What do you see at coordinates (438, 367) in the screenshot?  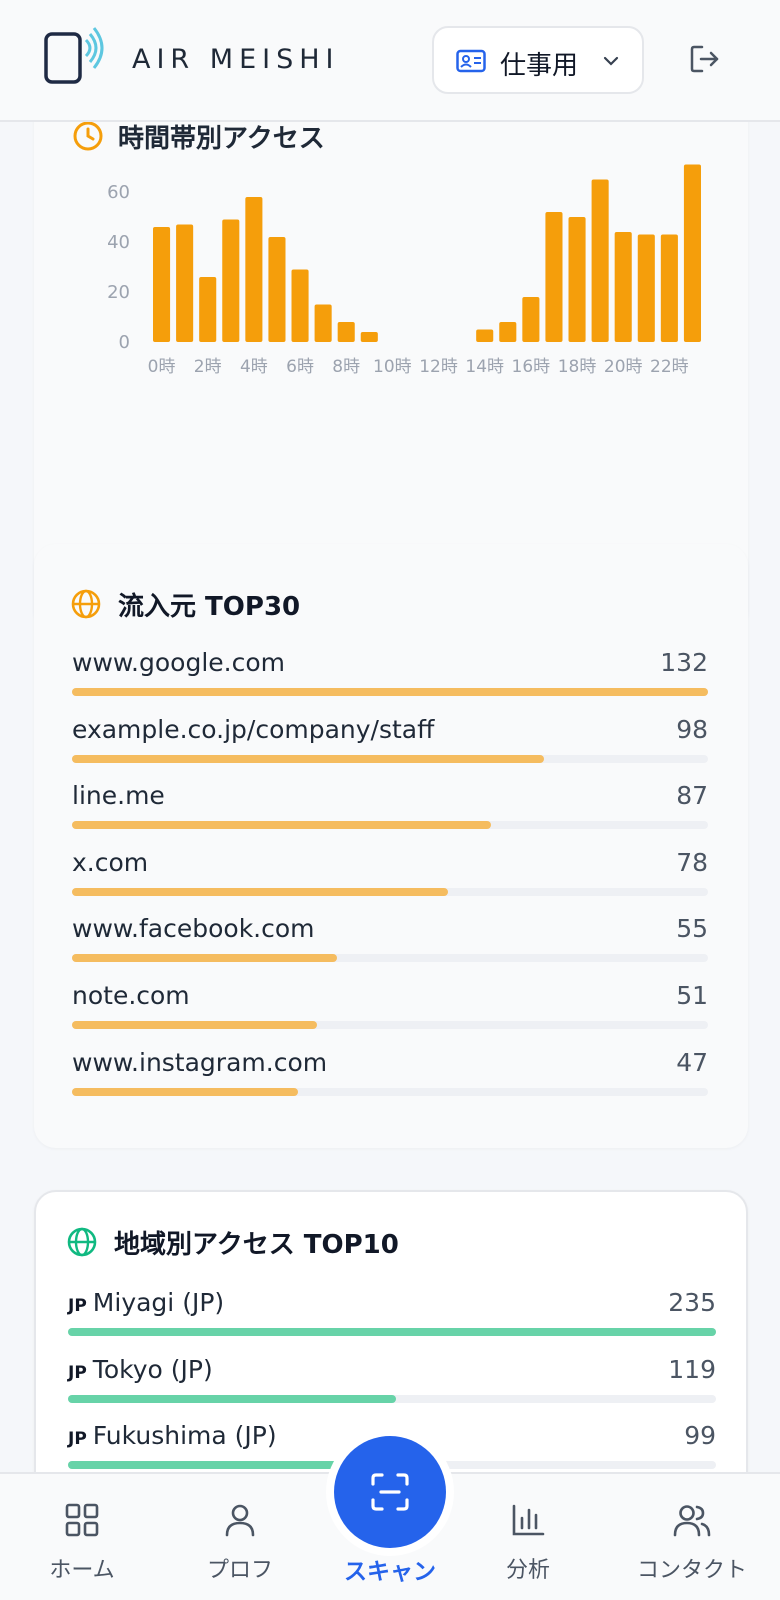 I see `x-tick-label: 12時` at bounding box center [438, 367].